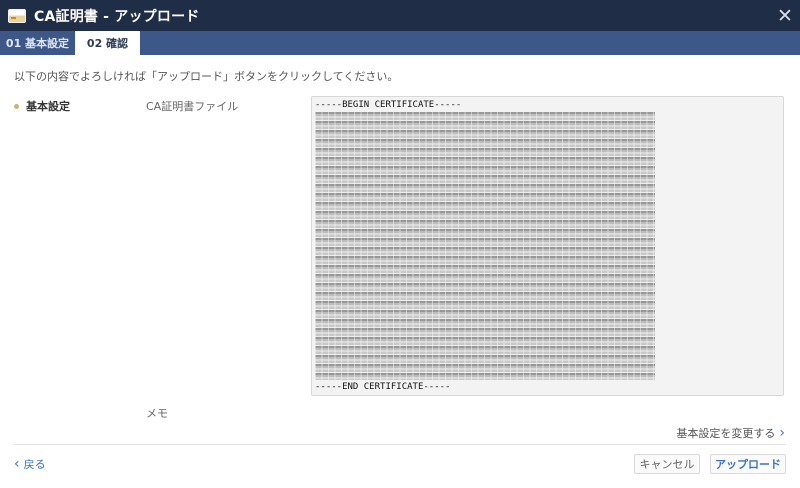  I want to click on change-basic-settings-label: 基本設定を変更する, so click(726, 433).